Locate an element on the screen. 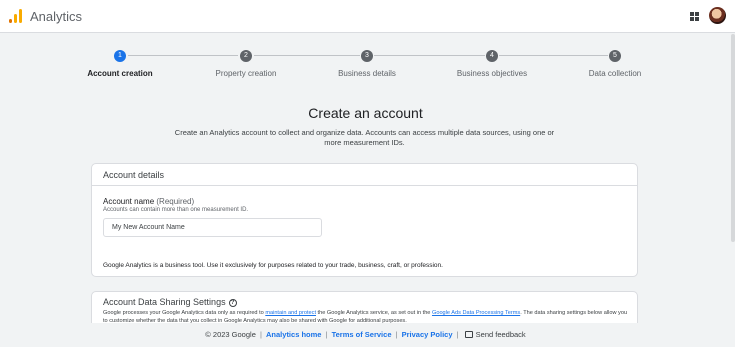 This screenshot has width=735, height=347. step-label: Property creation is located at coordinates (246, 73).